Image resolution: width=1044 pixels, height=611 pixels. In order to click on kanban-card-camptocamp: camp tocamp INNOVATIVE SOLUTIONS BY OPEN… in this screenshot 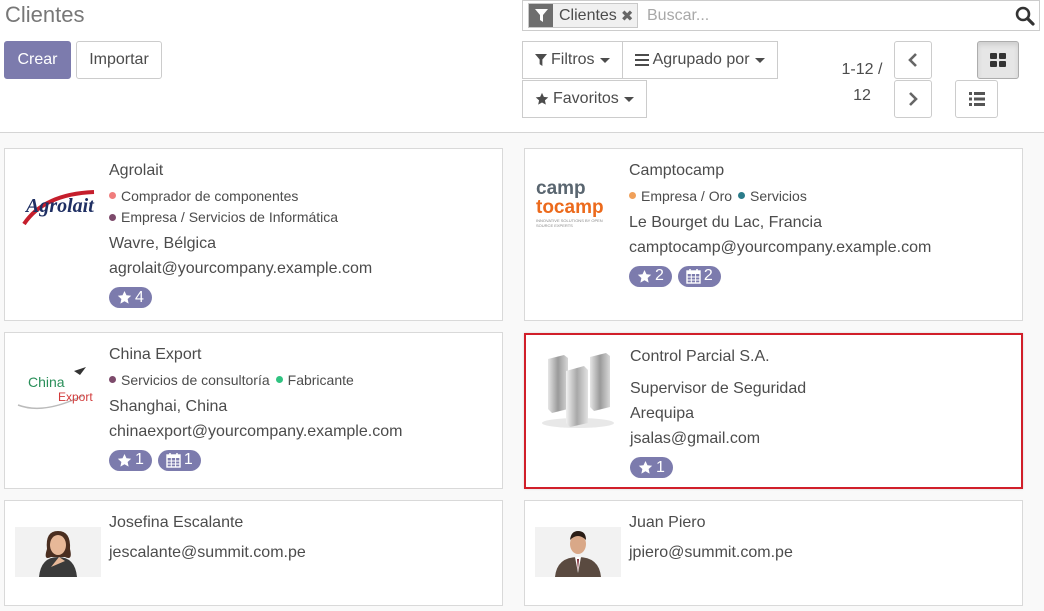, I will do `click(773, 234)`.